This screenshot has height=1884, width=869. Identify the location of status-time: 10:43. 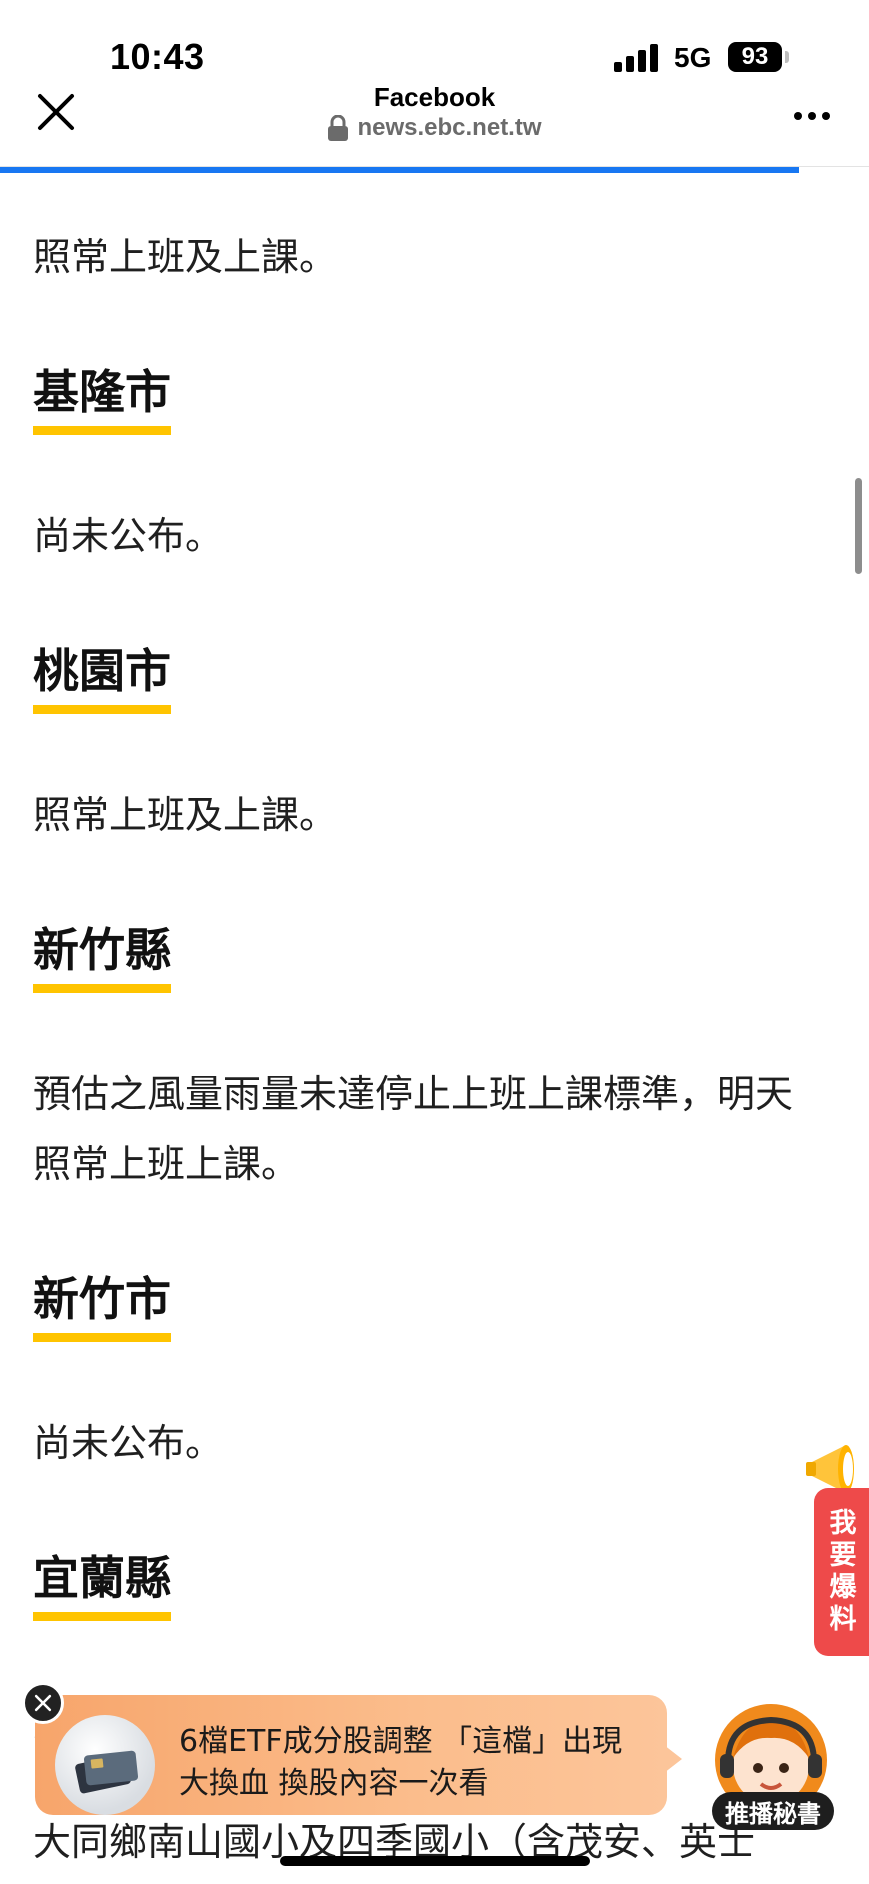
(157, 56).